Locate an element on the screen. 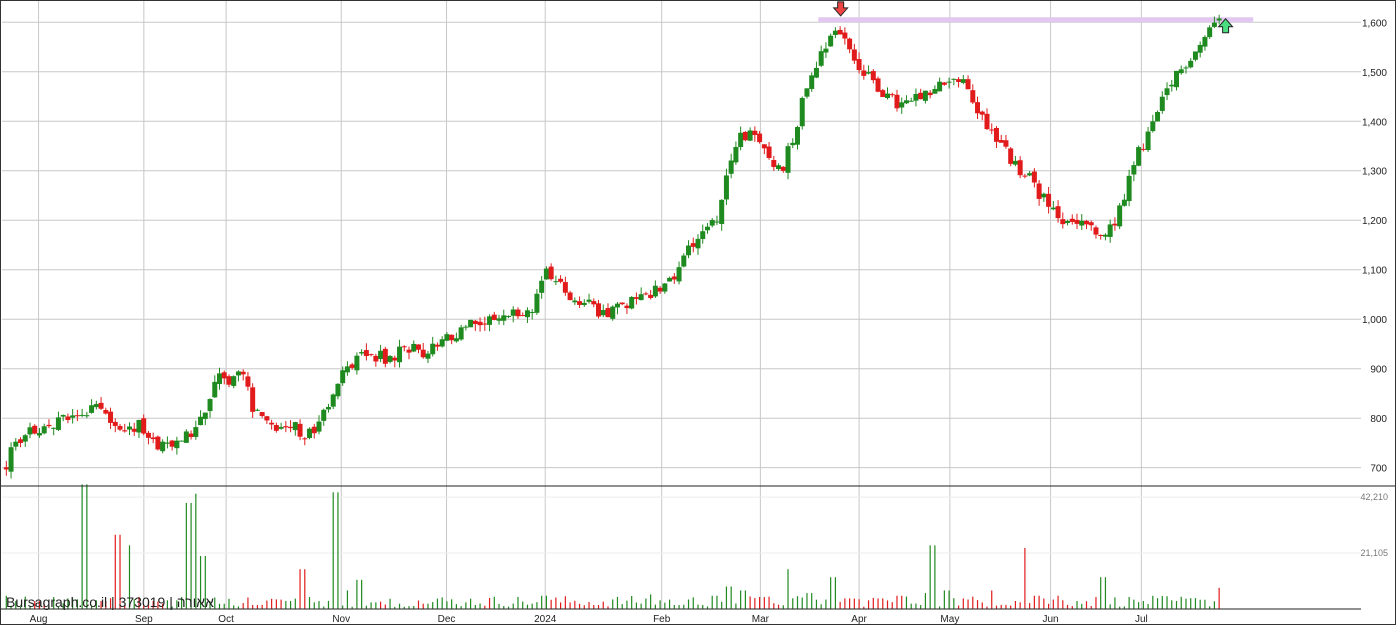 The image size is (1396, 630). price-tick-label: 1,200 is located at coordinates (1374, 221).